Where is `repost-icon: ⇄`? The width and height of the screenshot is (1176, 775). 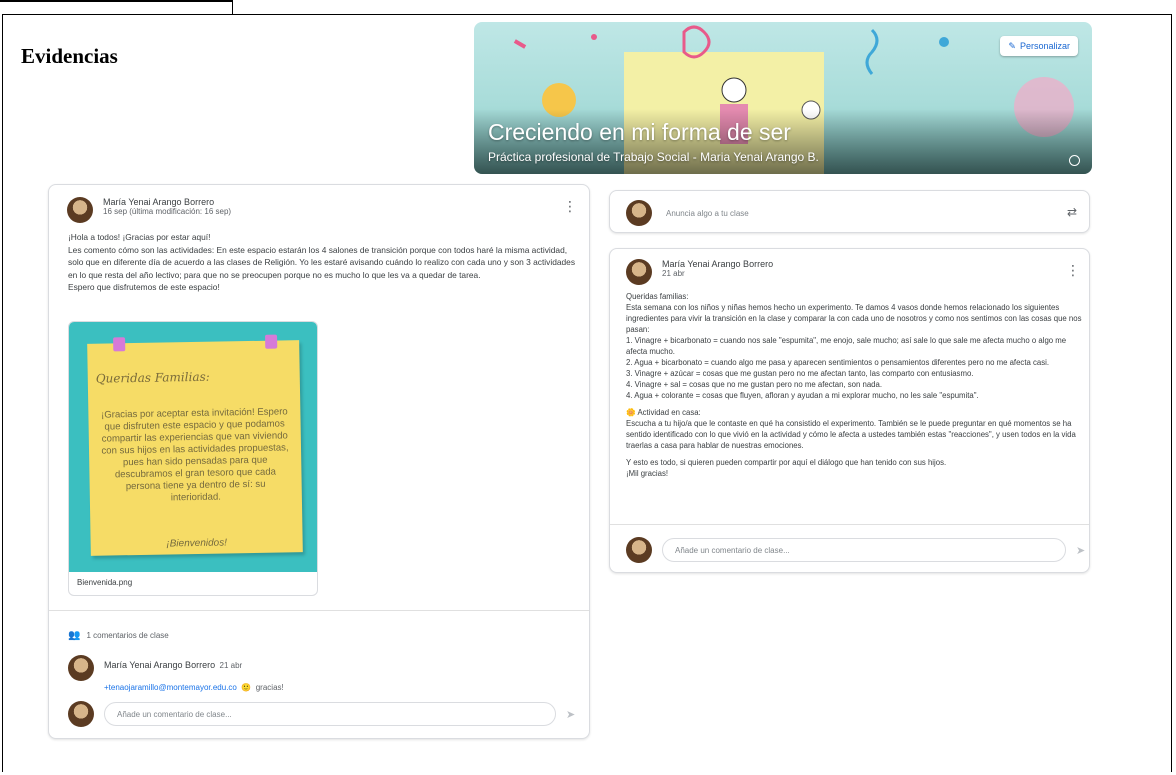 repost-icon: ⇄ is located at coordinates (1072, 212).